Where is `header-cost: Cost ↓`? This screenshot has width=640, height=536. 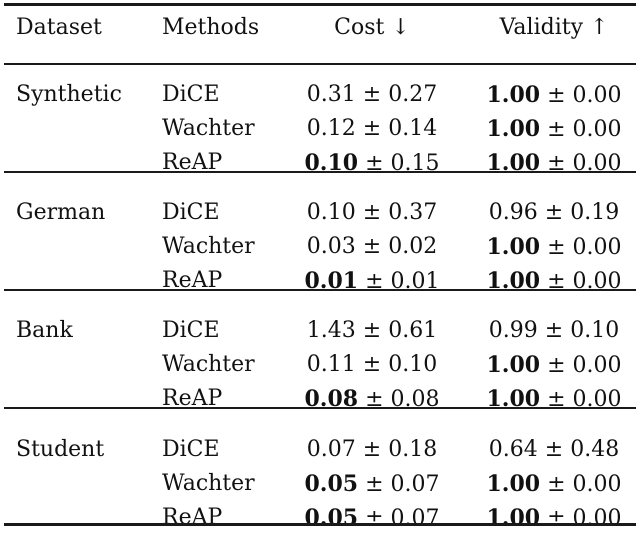 header-cost: Cost ↓ is located at coordinates (372, 27).